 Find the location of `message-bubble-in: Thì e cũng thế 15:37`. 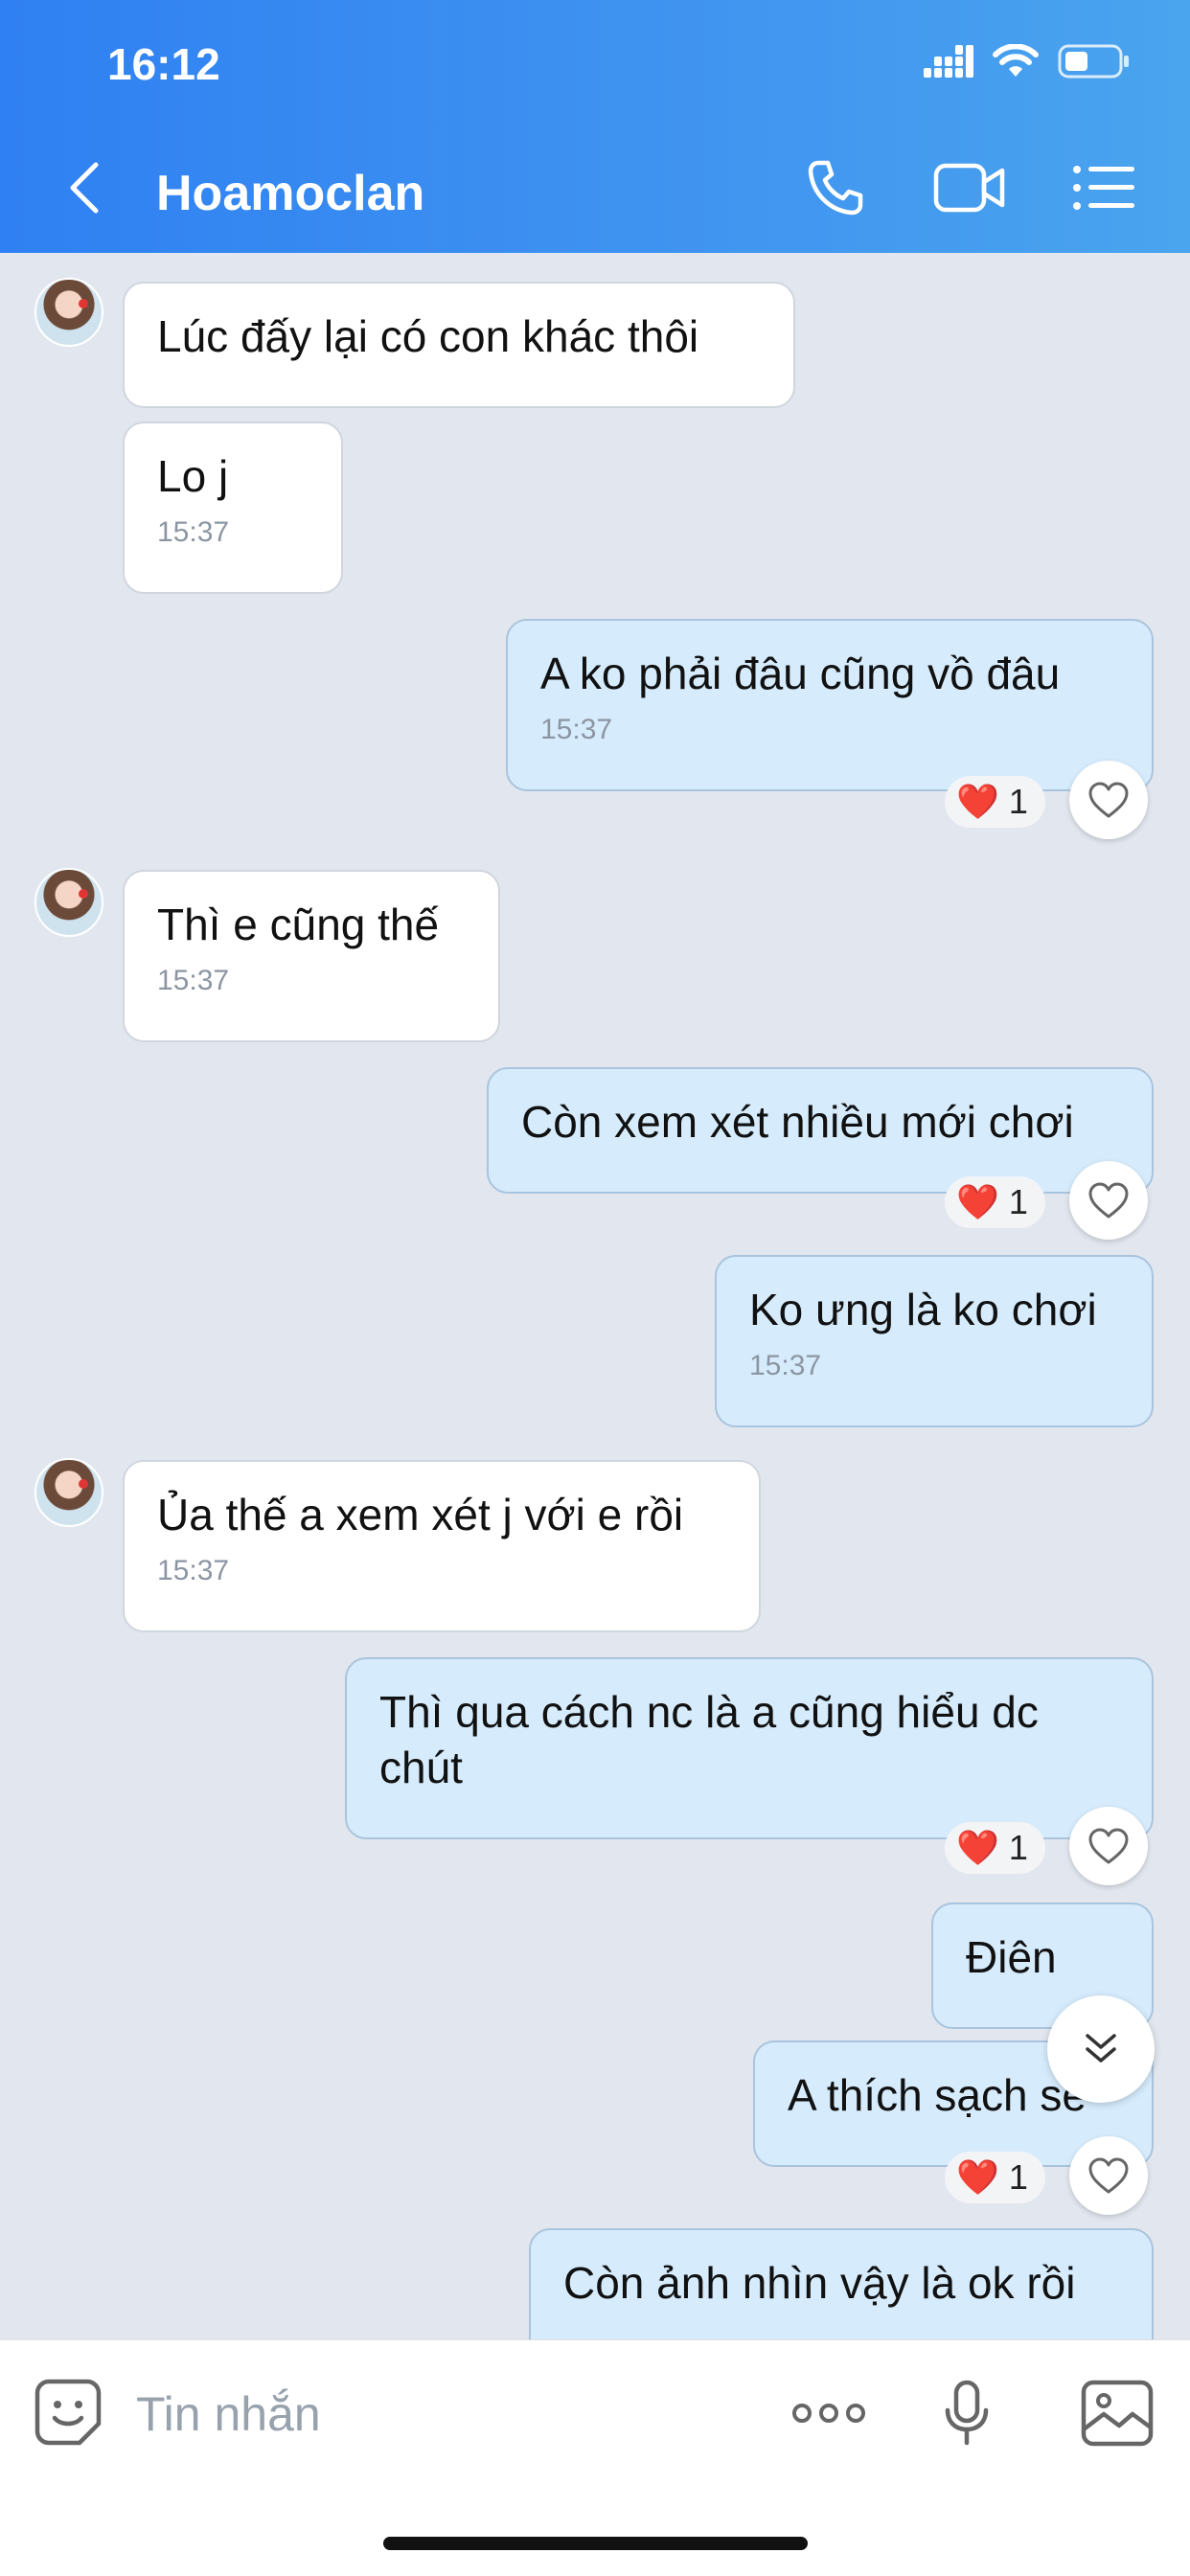

message-bubble-in: Thì e cũng thế 15:37 is located at coordinates (311, 956).